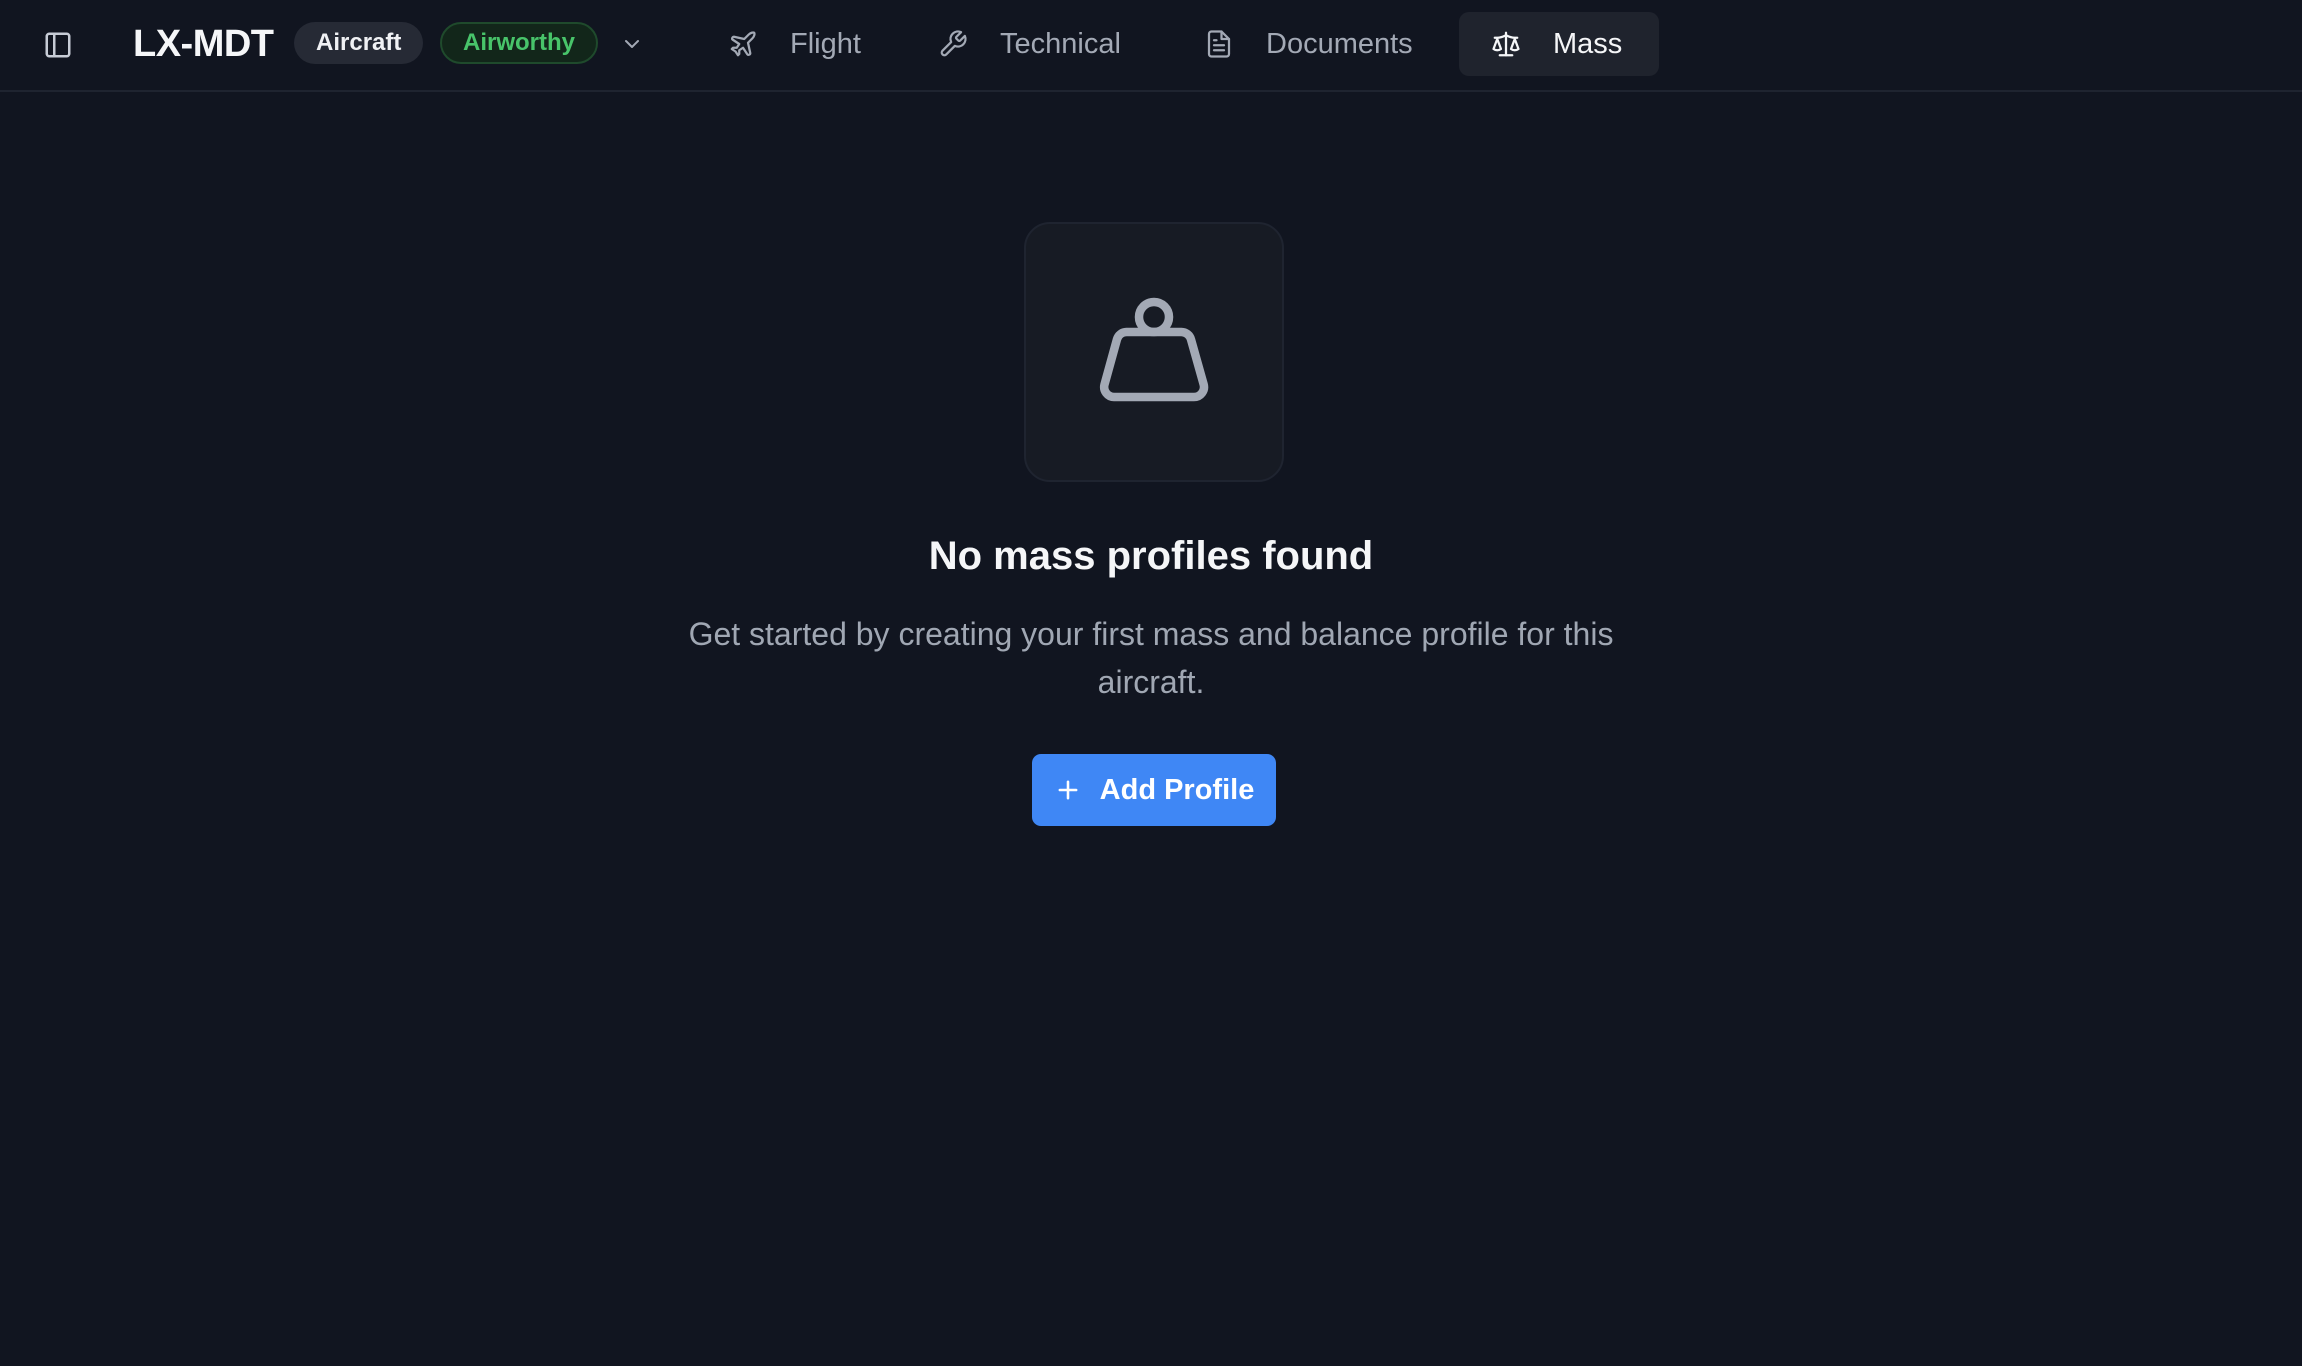 The height and width of the screenshot is (1366, 2302). I want to click on document-icon, so click(1219, 44).